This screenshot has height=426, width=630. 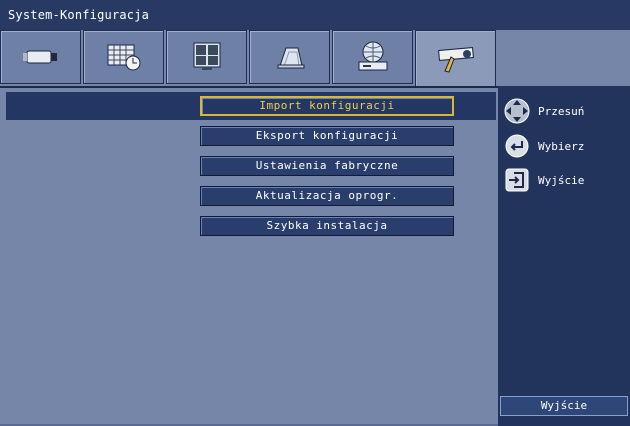 I want to click on tools-icon, so click(x=455, y=59).